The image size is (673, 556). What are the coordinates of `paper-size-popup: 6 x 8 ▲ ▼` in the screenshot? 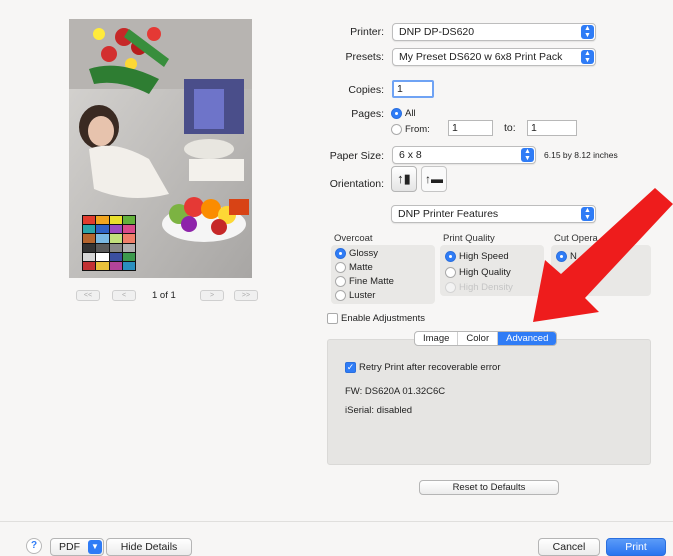 It's located at (464, 155).